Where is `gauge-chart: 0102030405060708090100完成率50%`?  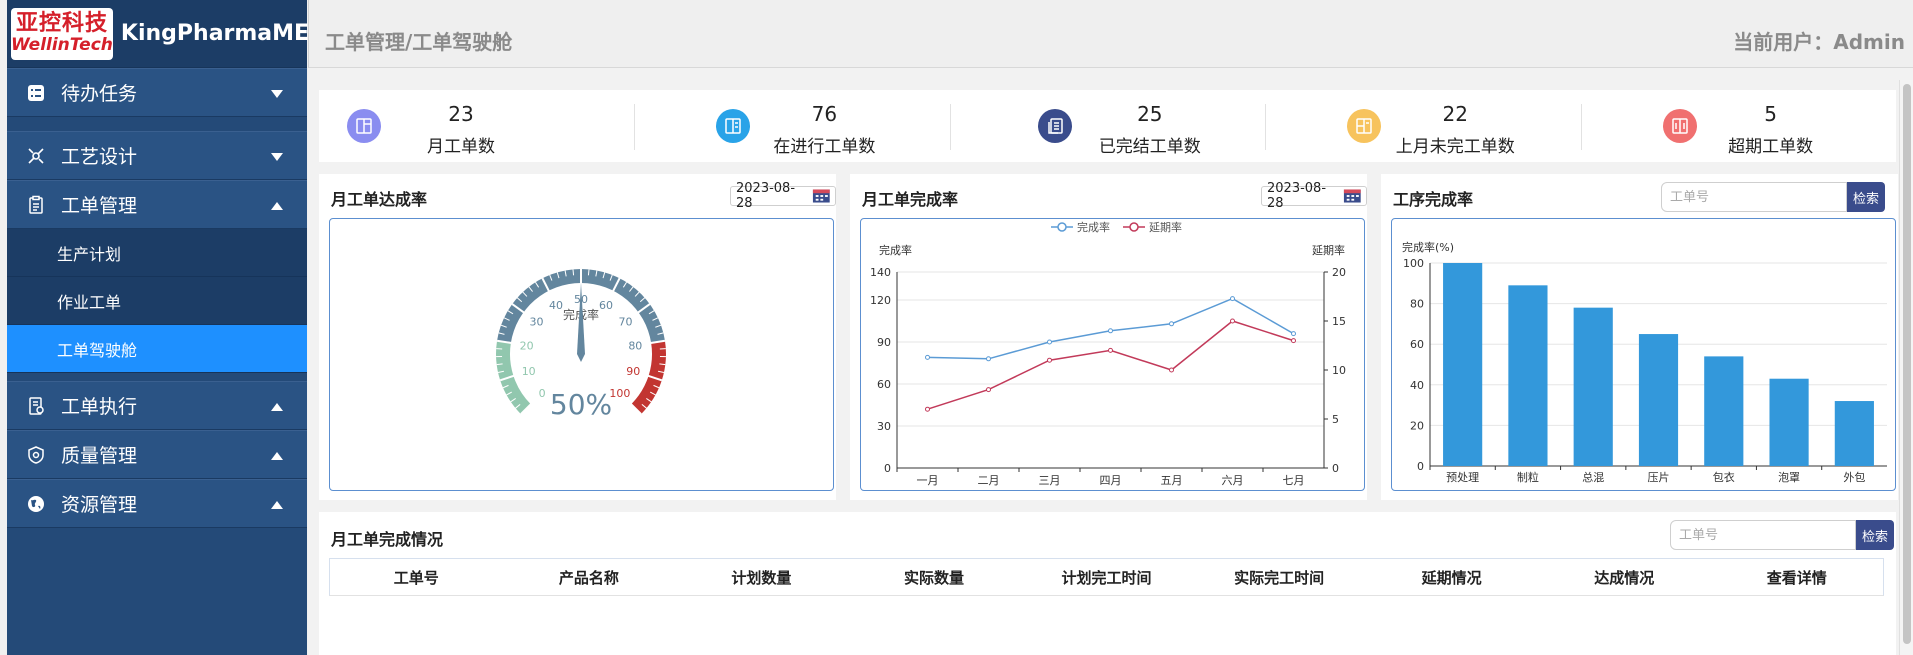 gauge-chart: 0102030405060708090100完成率50% is located at coordinates (581, 344).